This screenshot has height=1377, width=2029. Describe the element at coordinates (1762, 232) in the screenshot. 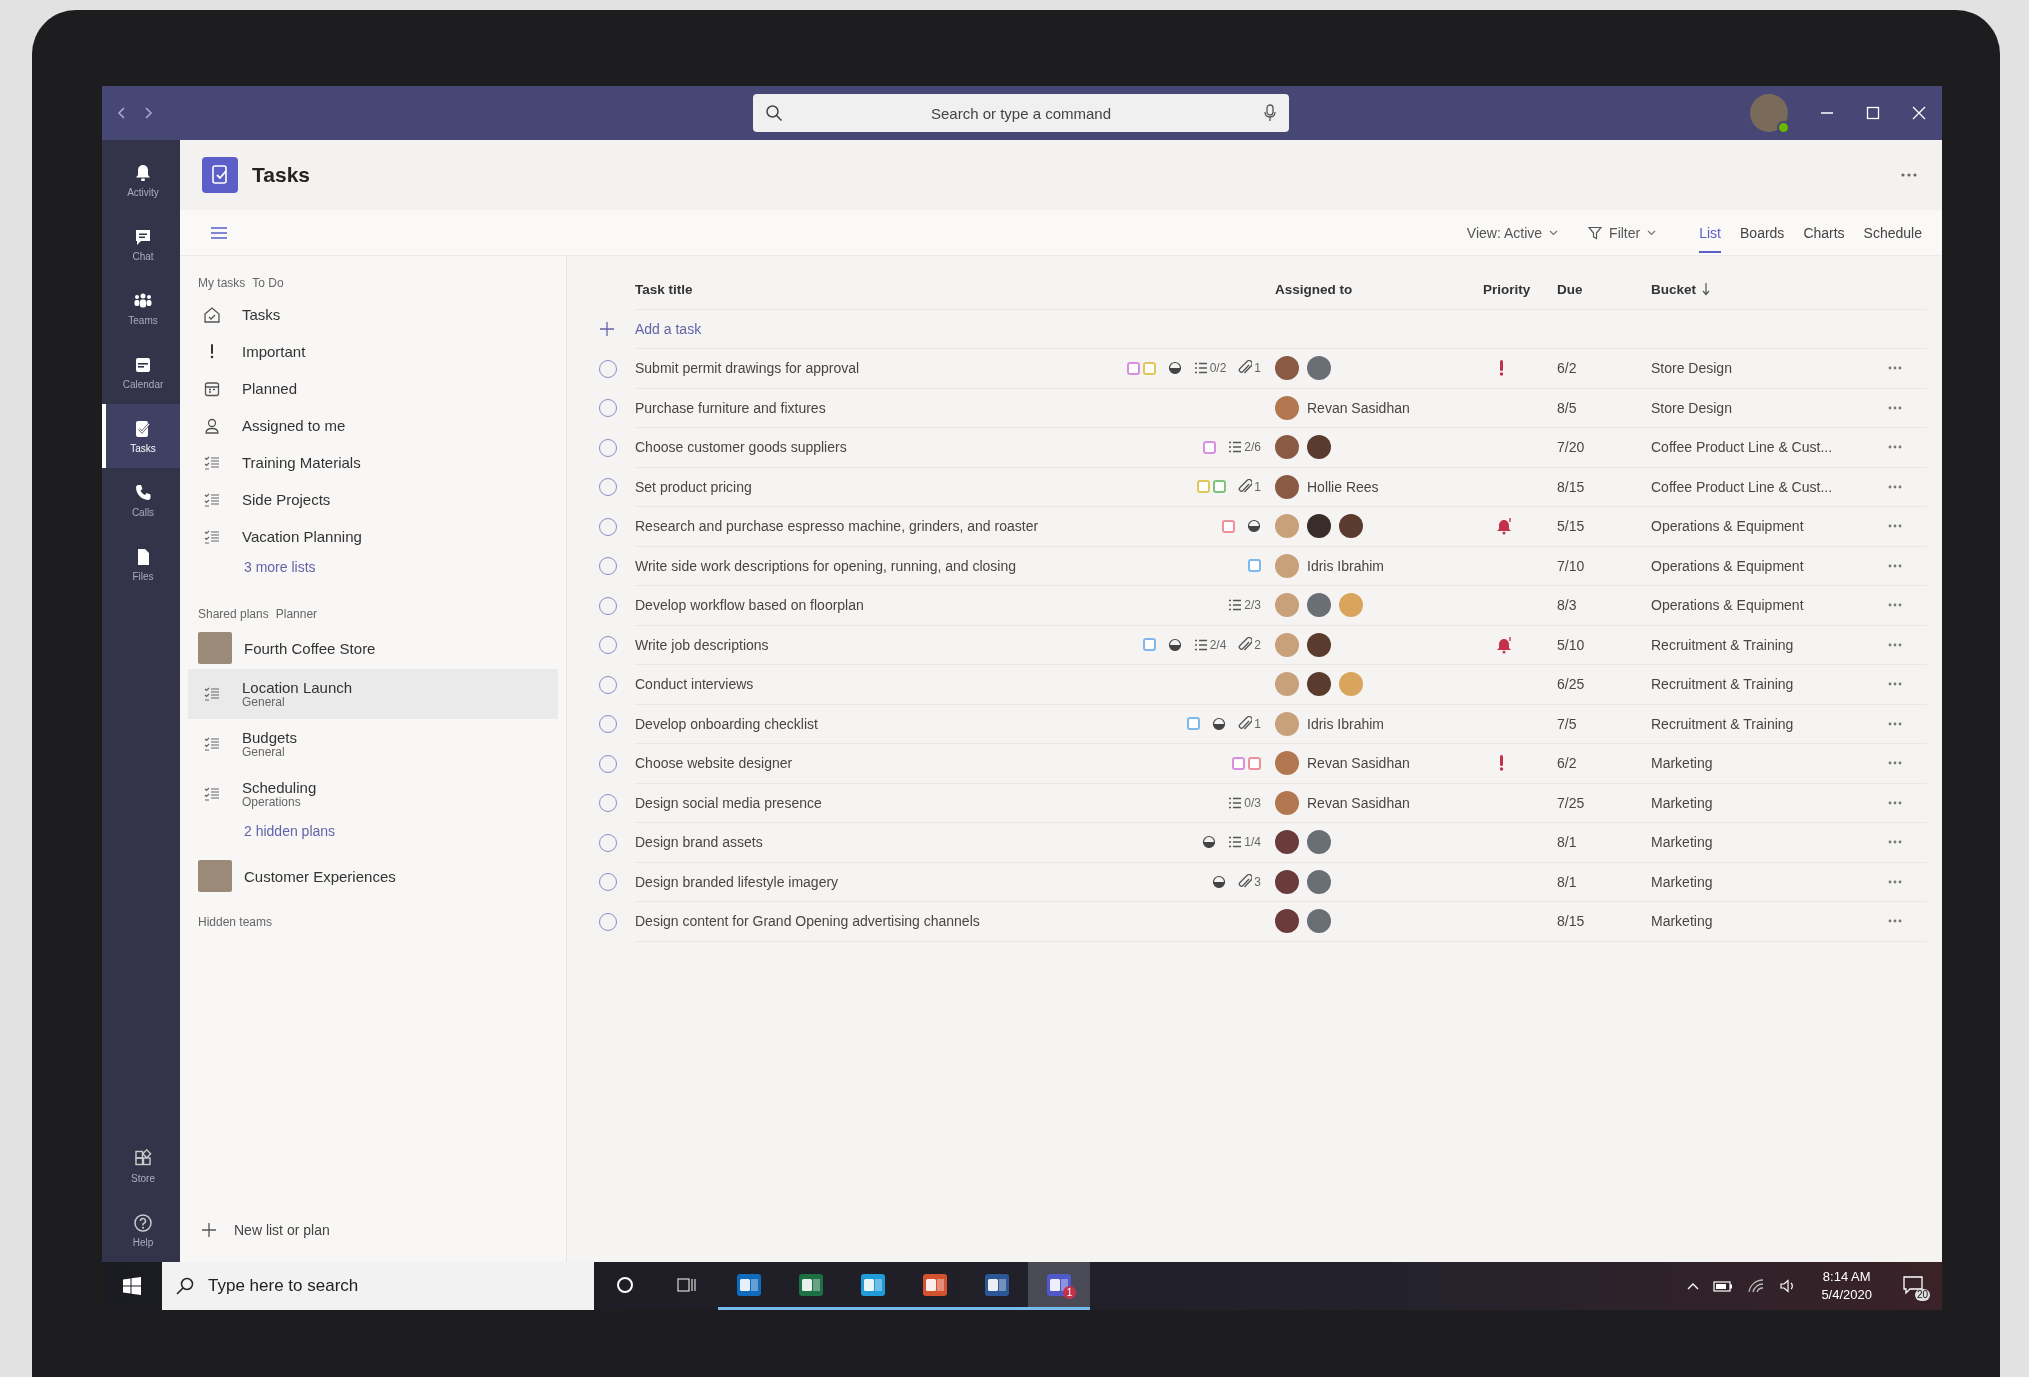

I see `view-tab: Boards` at that location.